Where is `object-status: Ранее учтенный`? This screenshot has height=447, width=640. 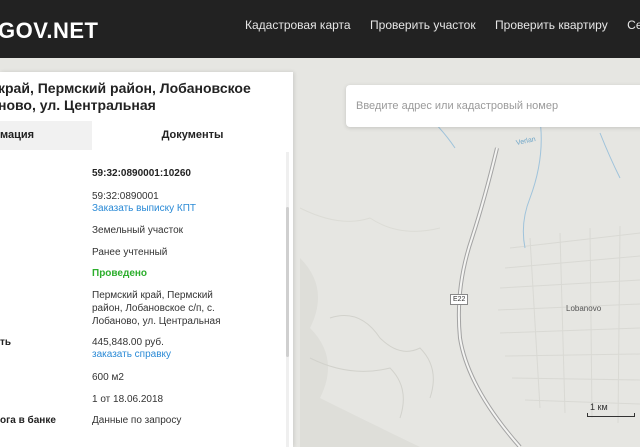 object-status: Ранее учтенный is located at coordinates (130, 252).